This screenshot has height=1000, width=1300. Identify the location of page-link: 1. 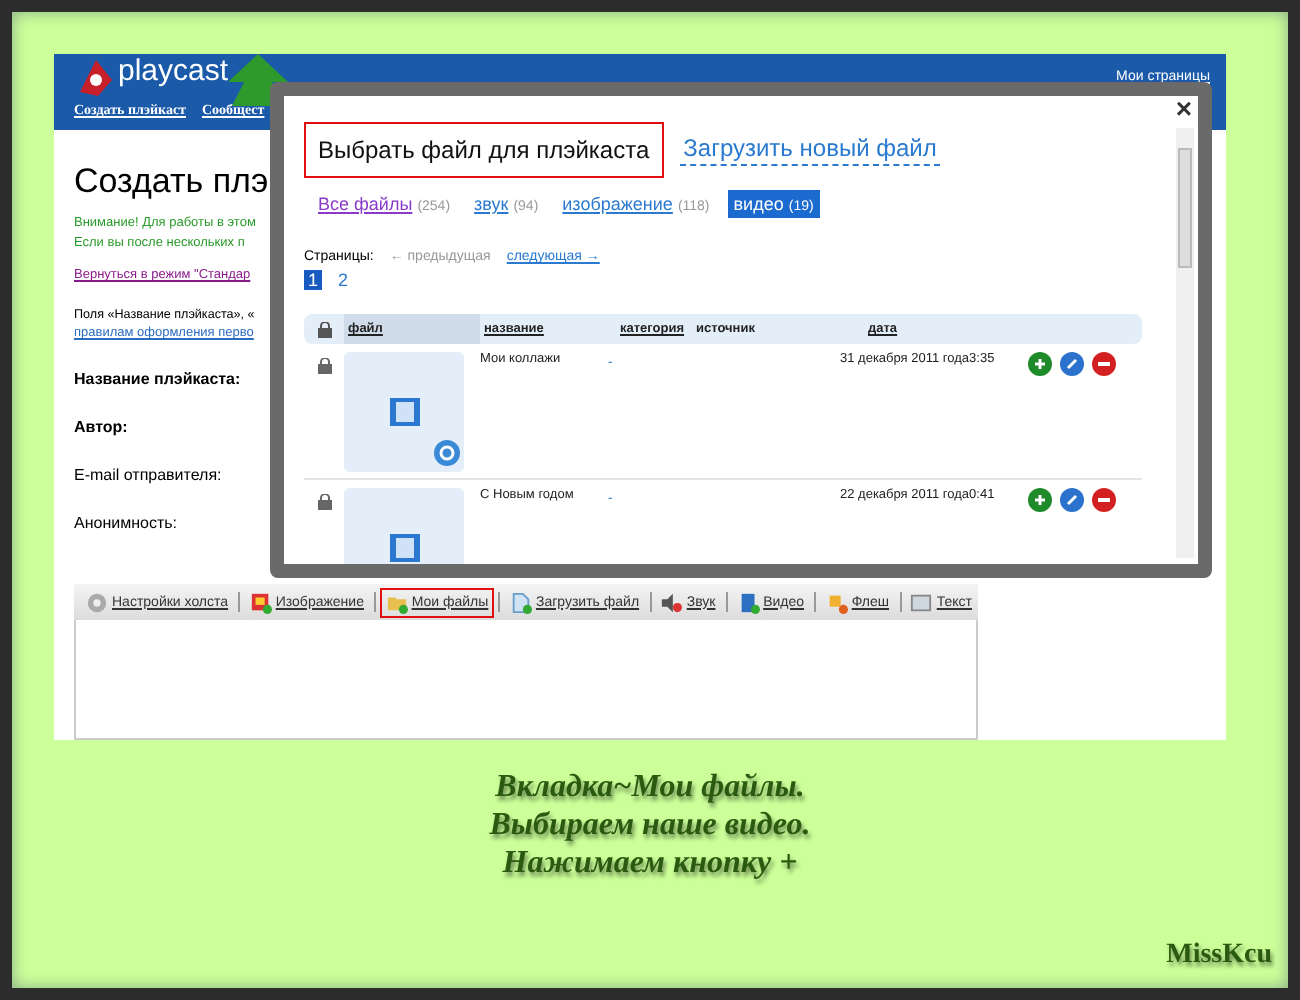
(313, 280).